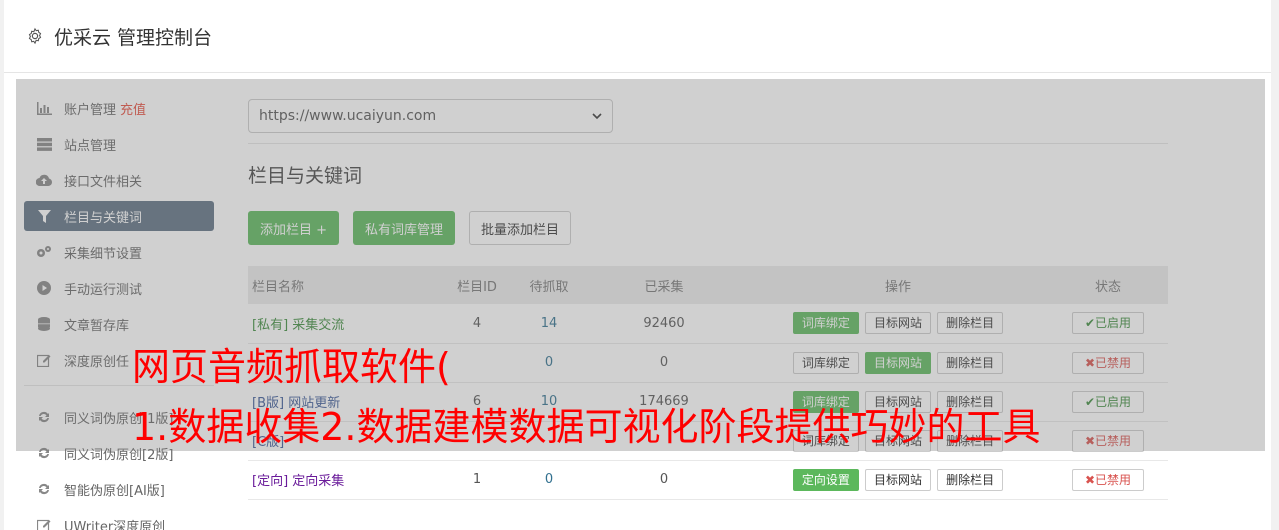  What do you see at coordinates (477, 479) in the screenshot?
I see `column-id: 1` at bounding box center [477, 479].